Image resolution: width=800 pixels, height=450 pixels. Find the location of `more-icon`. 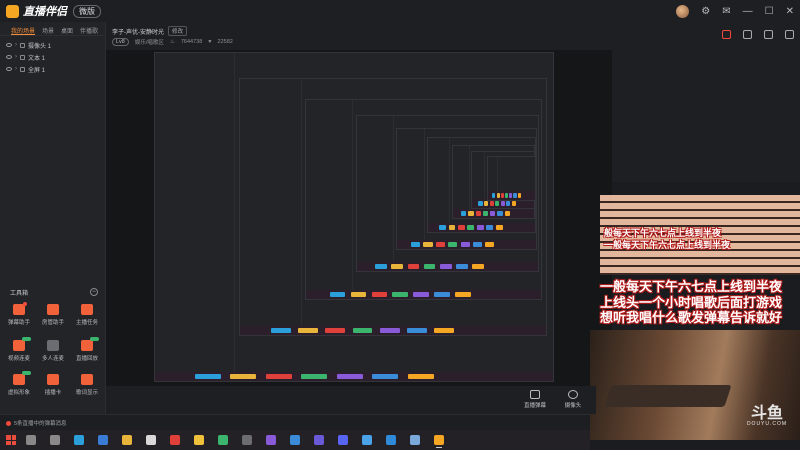

more-icon is located at coordinates (789, 34).